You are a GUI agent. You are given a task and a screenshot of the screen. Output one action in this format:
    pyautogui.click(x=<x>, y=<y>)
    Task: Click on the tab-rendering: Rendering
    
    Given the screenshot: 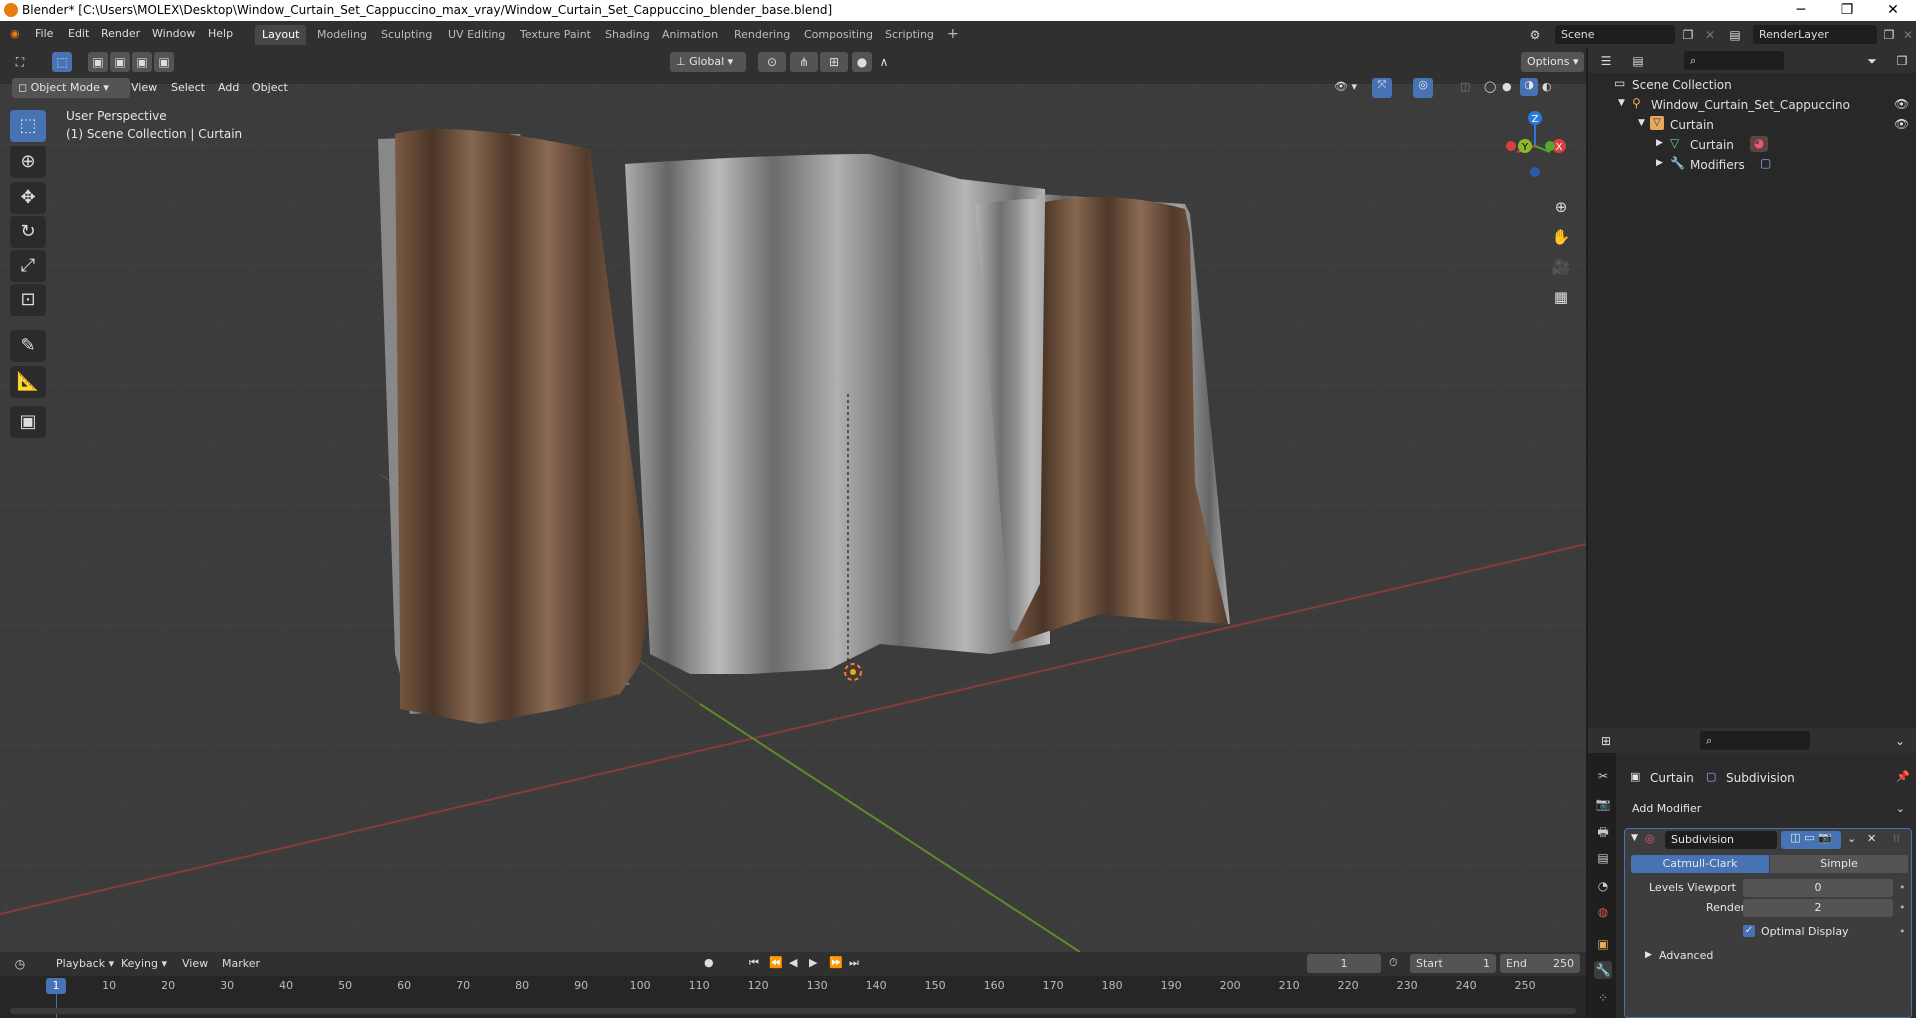 What is the action you would take?
    pyautogui.click(x=762, y=35)
    